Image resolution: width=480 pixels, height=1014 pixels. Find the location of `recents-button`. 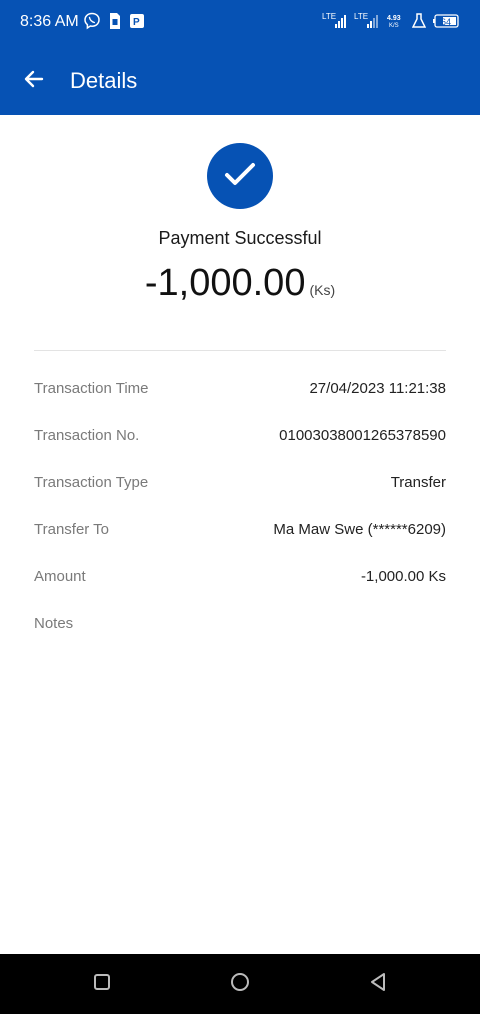

recents-button is located at coordinates (102, 984).